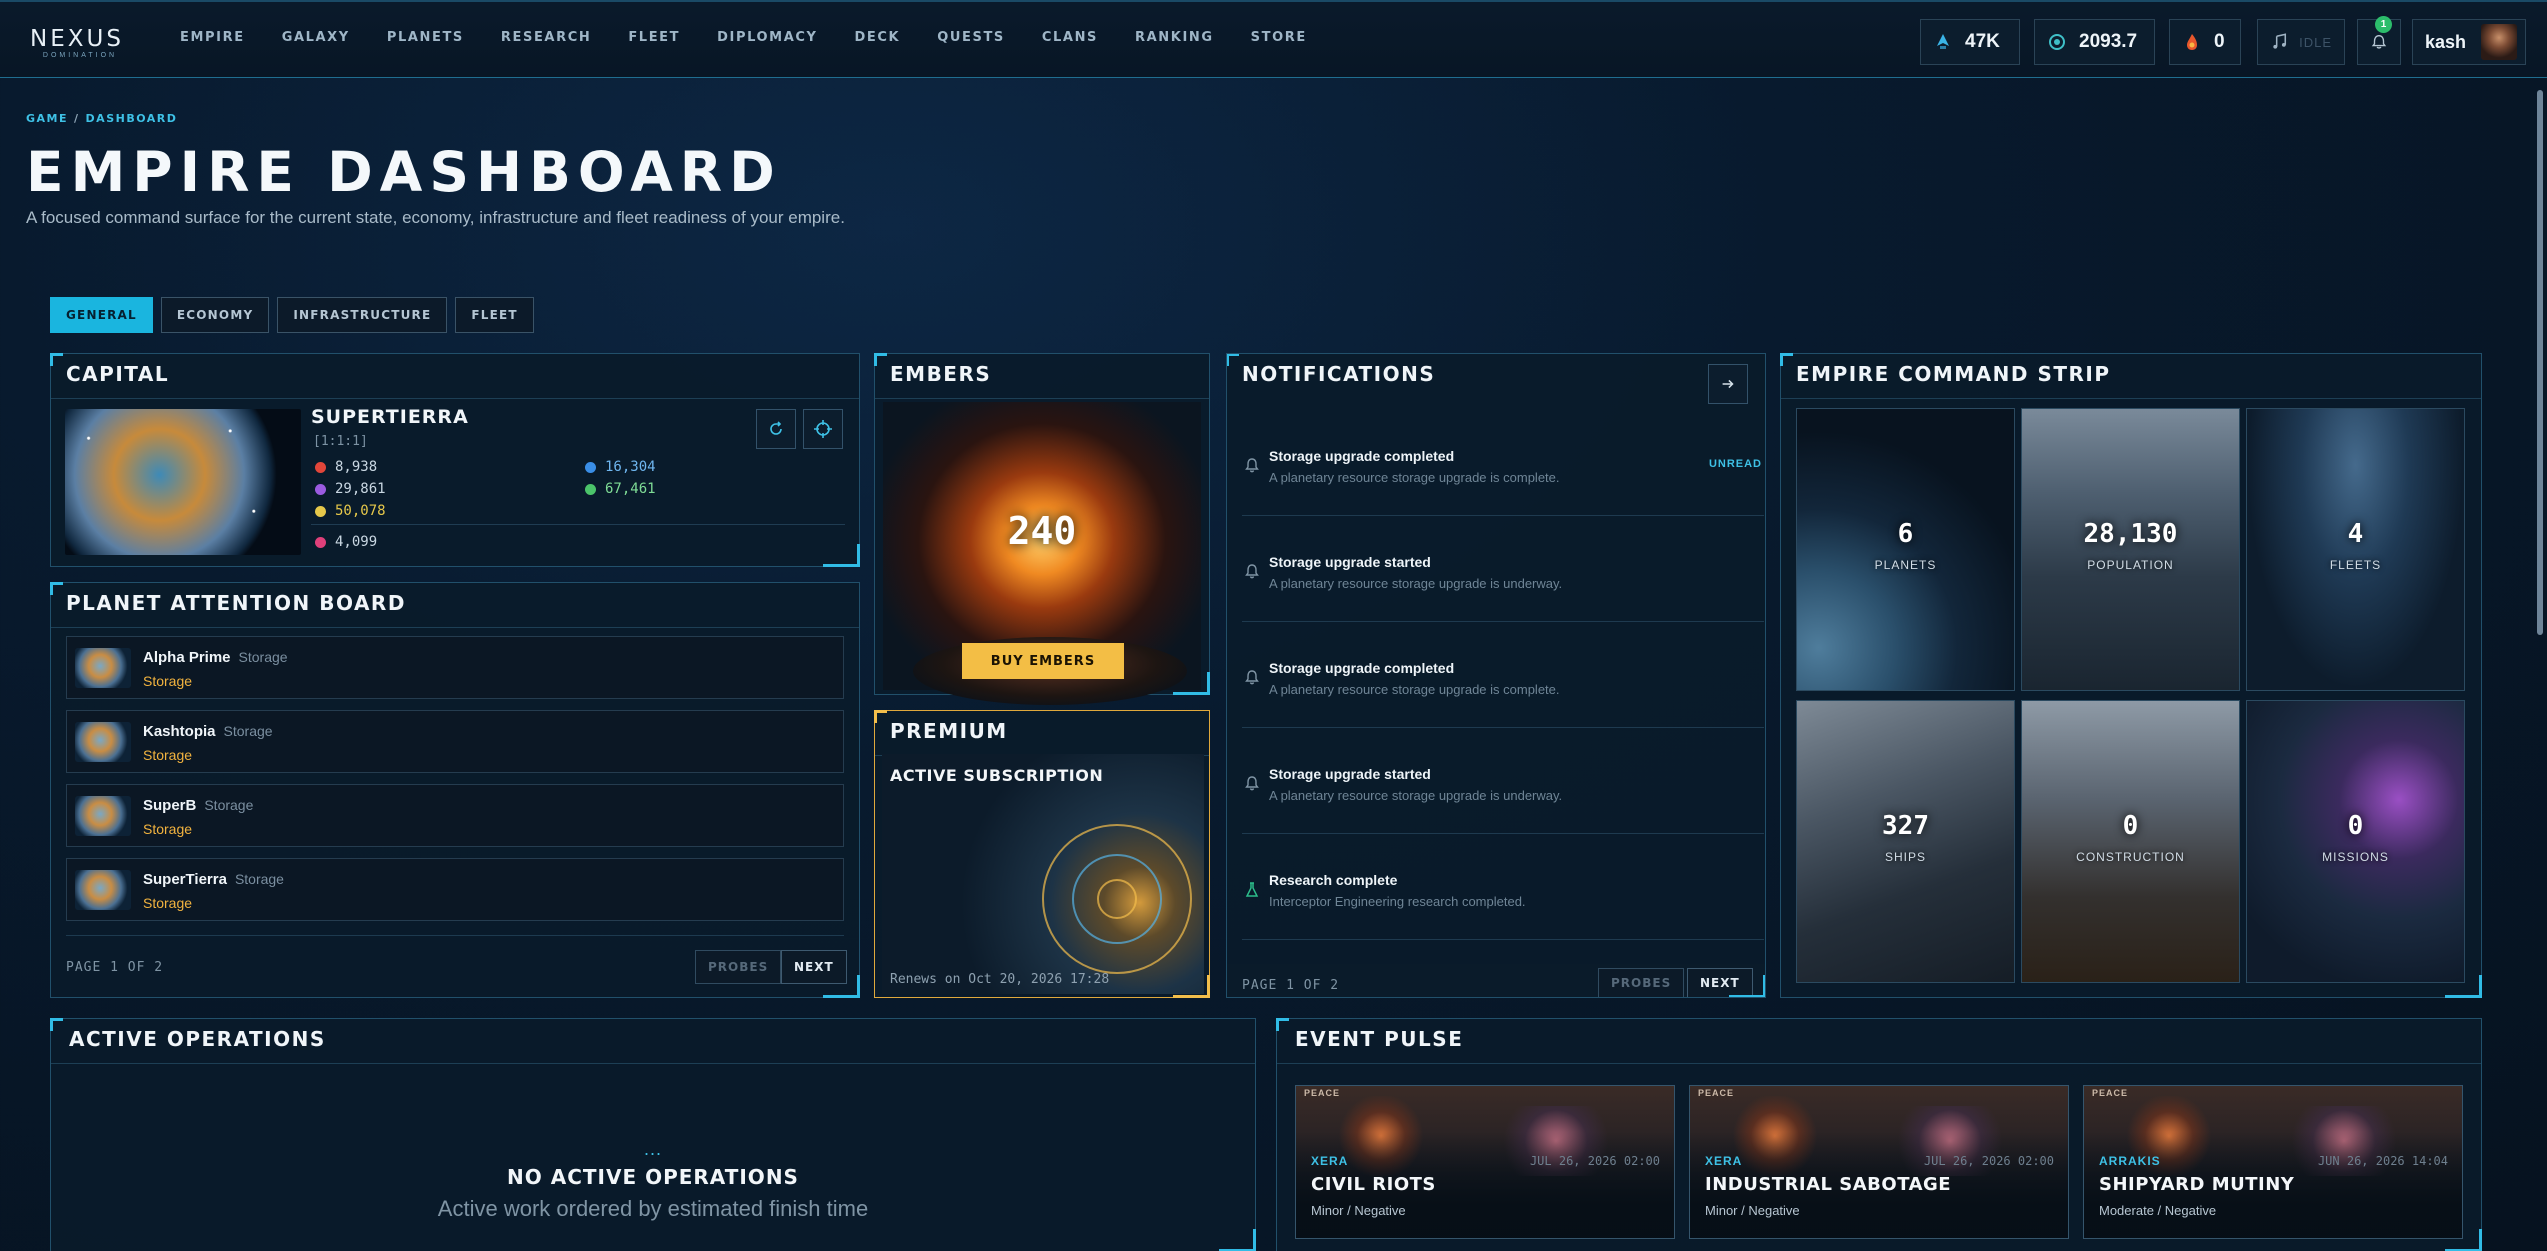  Describe the element at coordinates (2205, 42) in the screenshot. I see `embers-stat: 0` at that location.